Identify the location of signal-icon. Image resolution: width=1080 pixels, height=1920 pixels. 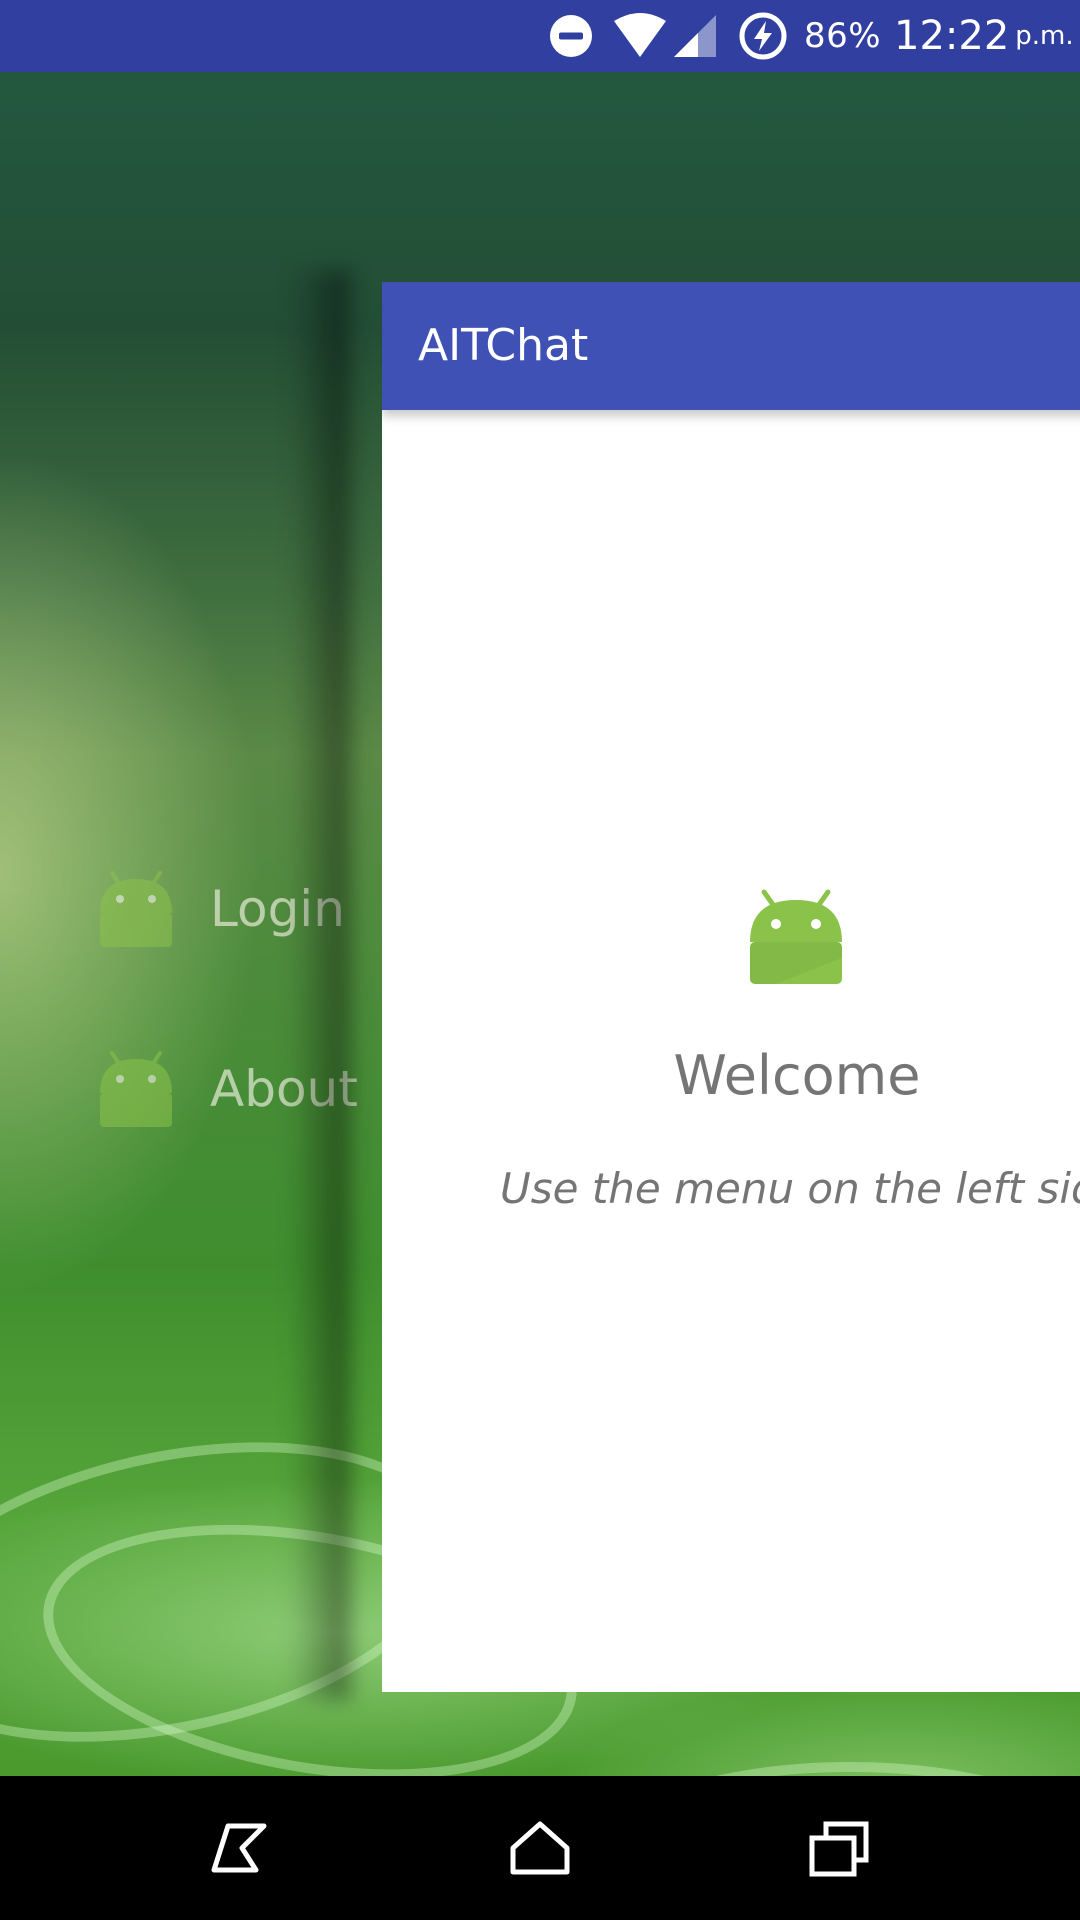
(695, 36).